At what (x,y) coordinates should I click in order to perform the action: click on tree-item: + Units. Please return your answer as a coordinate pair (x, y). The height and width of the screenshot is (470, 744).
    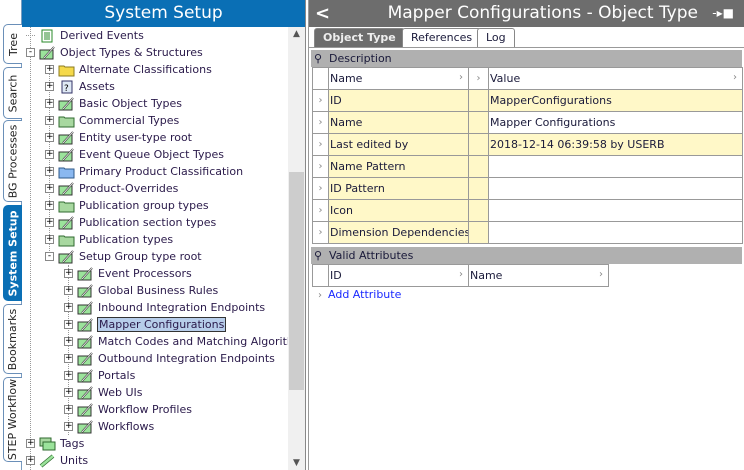
    Looking at the image, I should click on (57, 460).